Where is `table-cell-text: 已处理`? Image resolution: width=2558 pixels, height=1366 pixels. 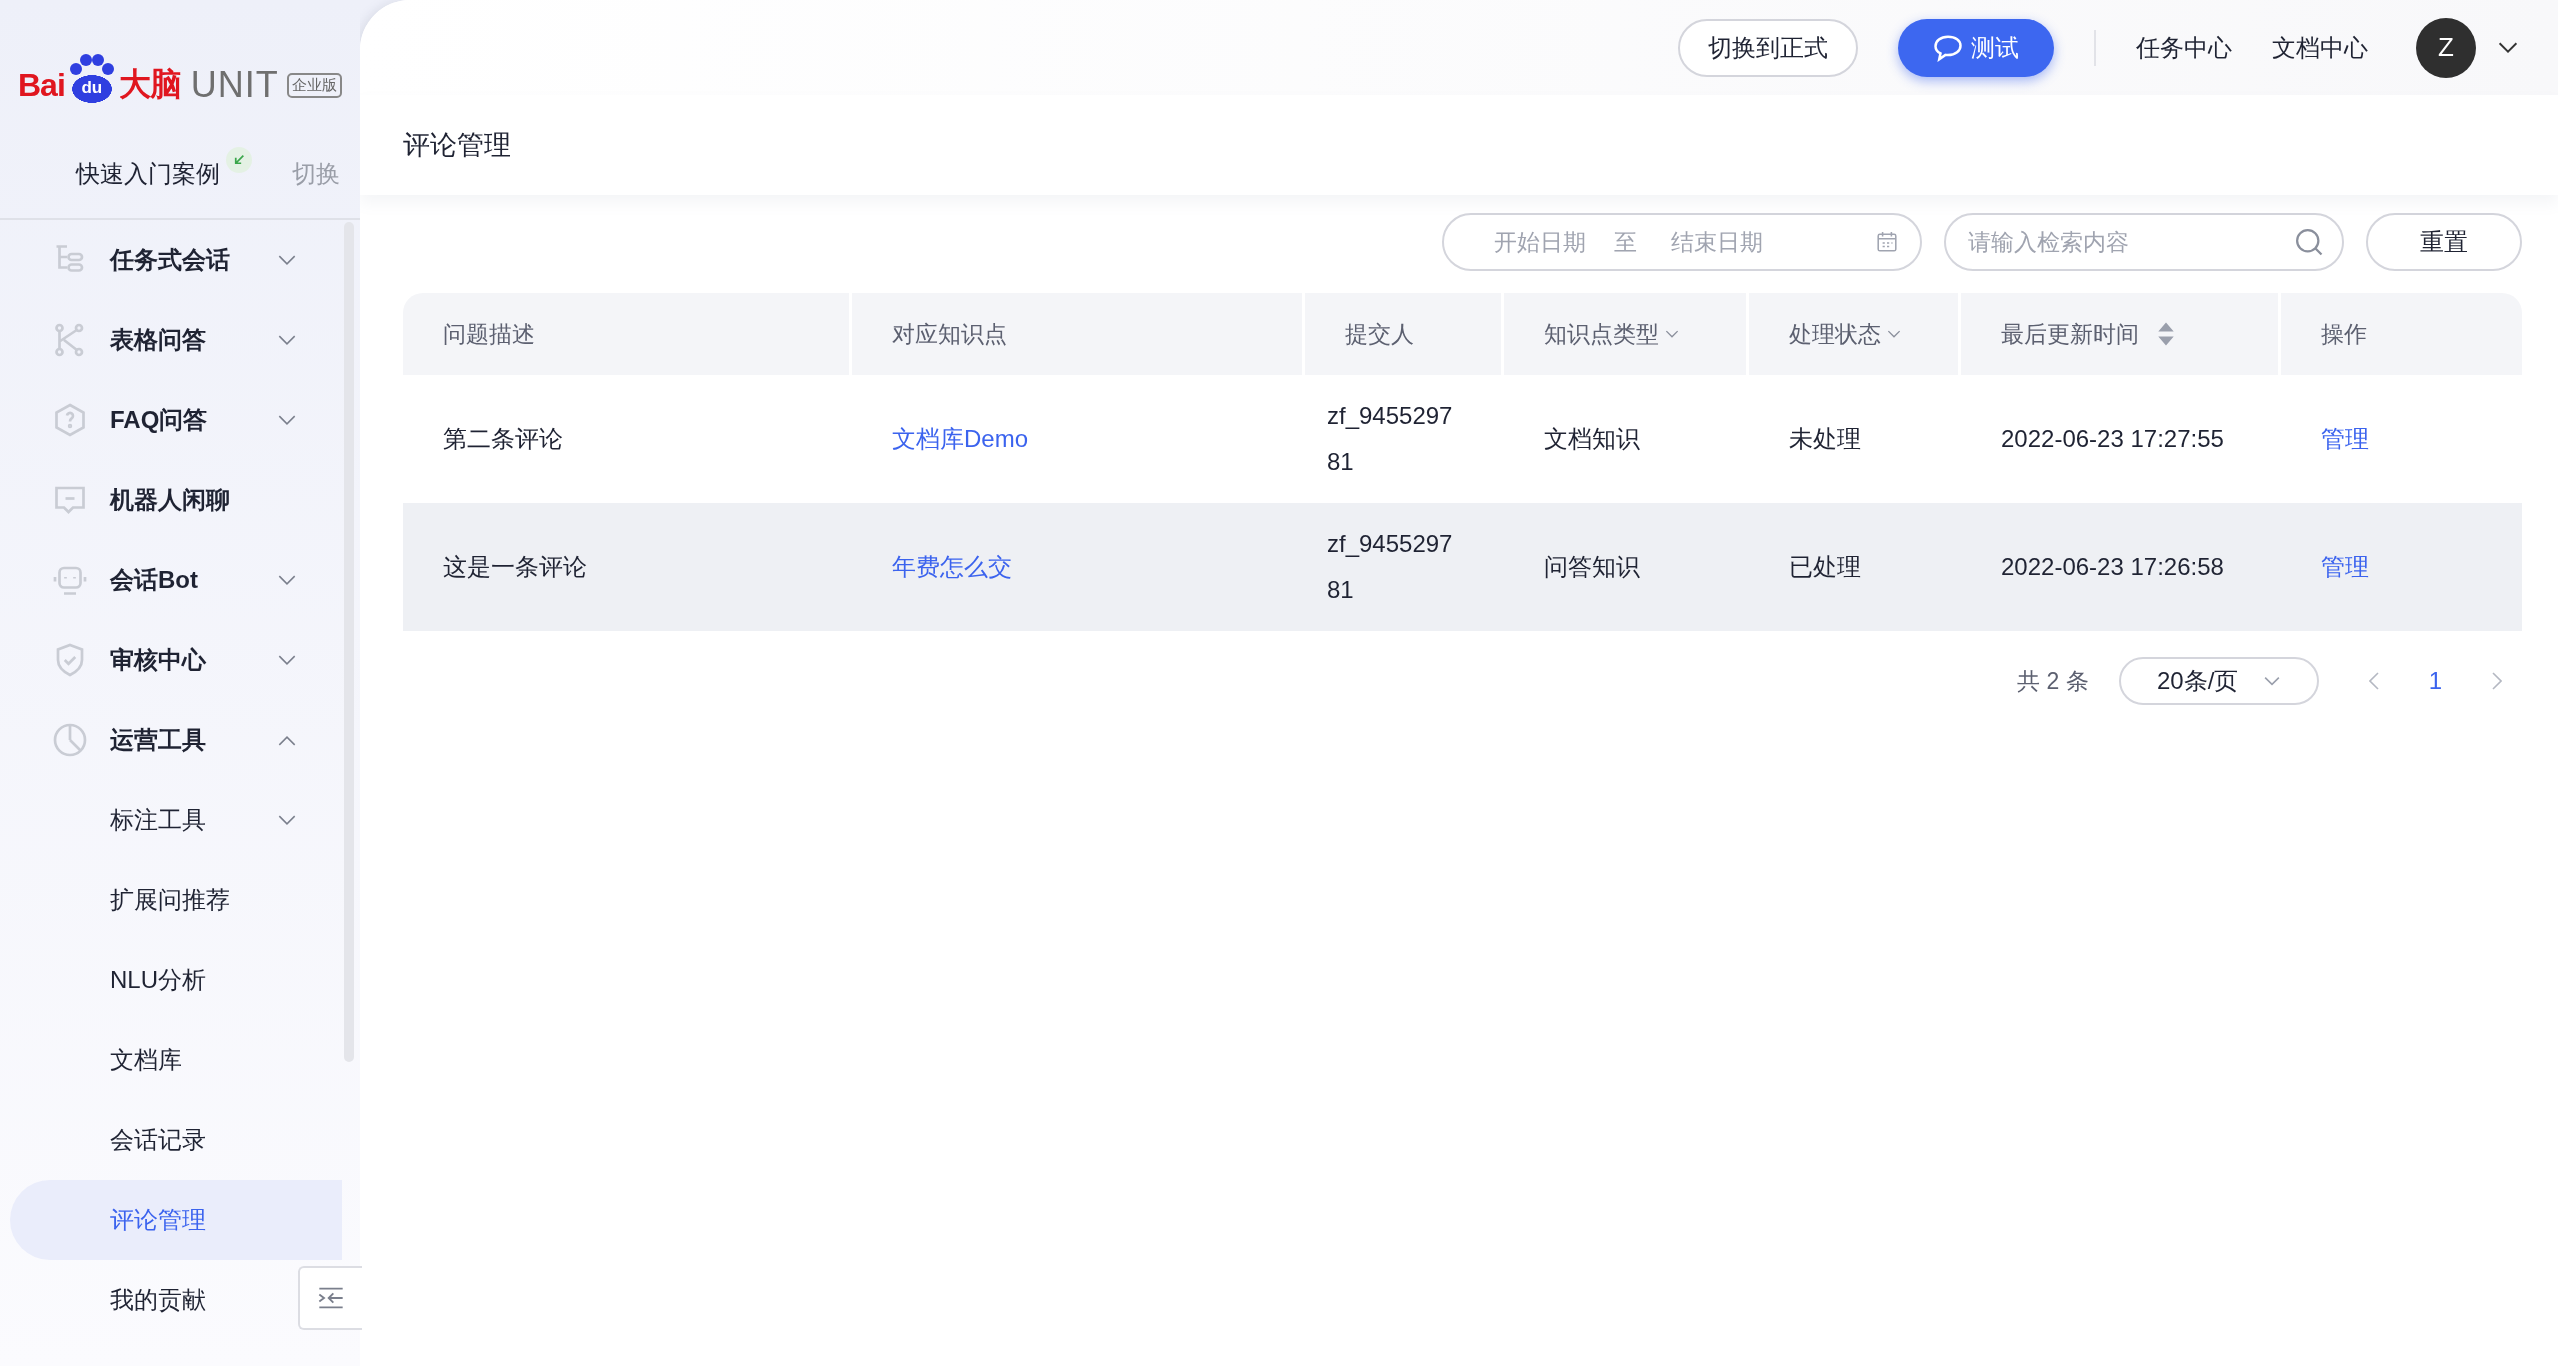 table-cell-text: 已处理 is located at coordinates (1825, 567).